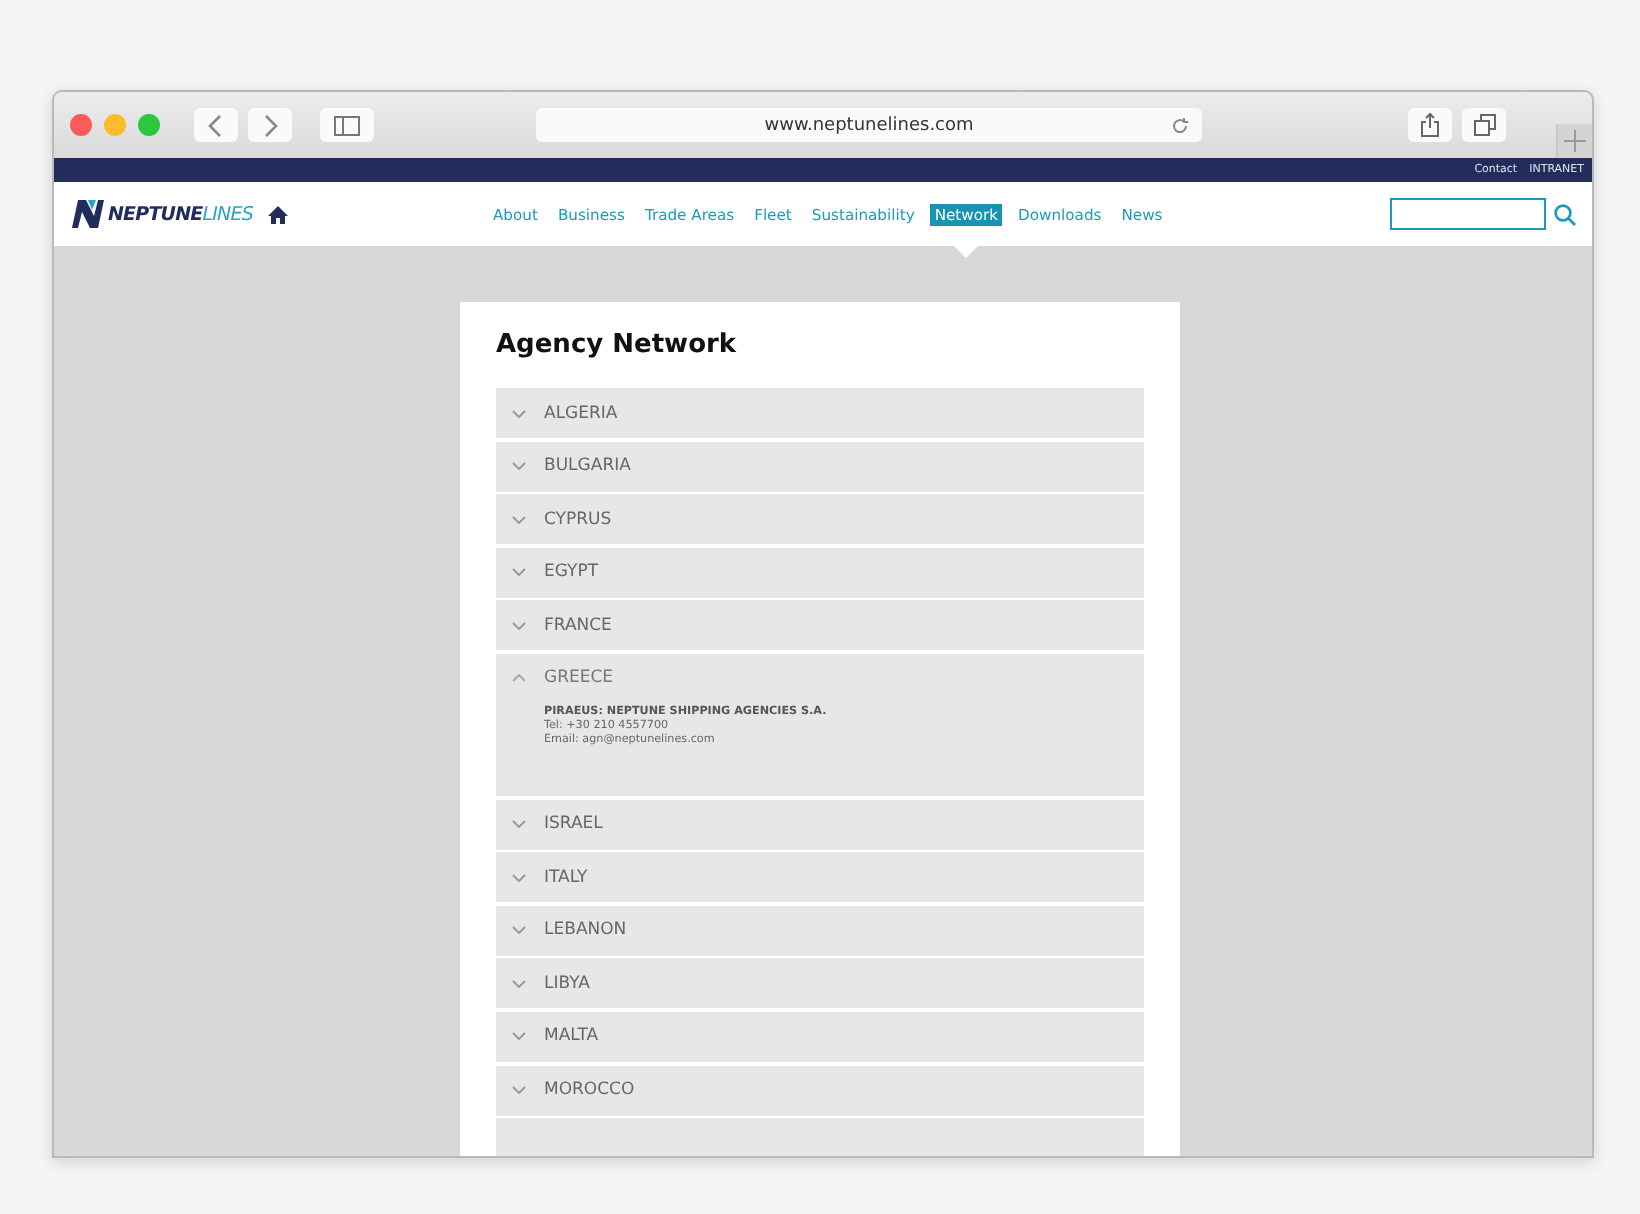 The width and height of the screenshot is (1640, 1214). I want to click on tabs-button, so click(1484, 125).